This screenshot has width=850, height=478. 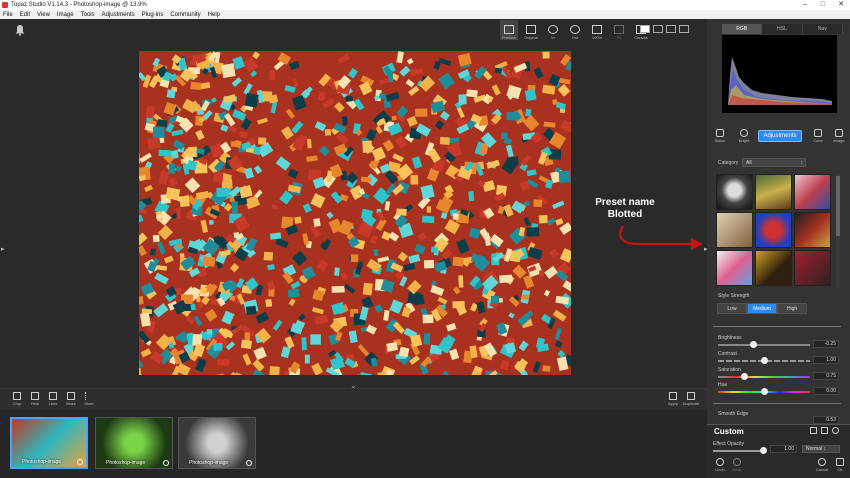 What do you see at coordinates (822, 462) in the screenshot?
I see `cancel-icon` at bounding box center [822, 462].